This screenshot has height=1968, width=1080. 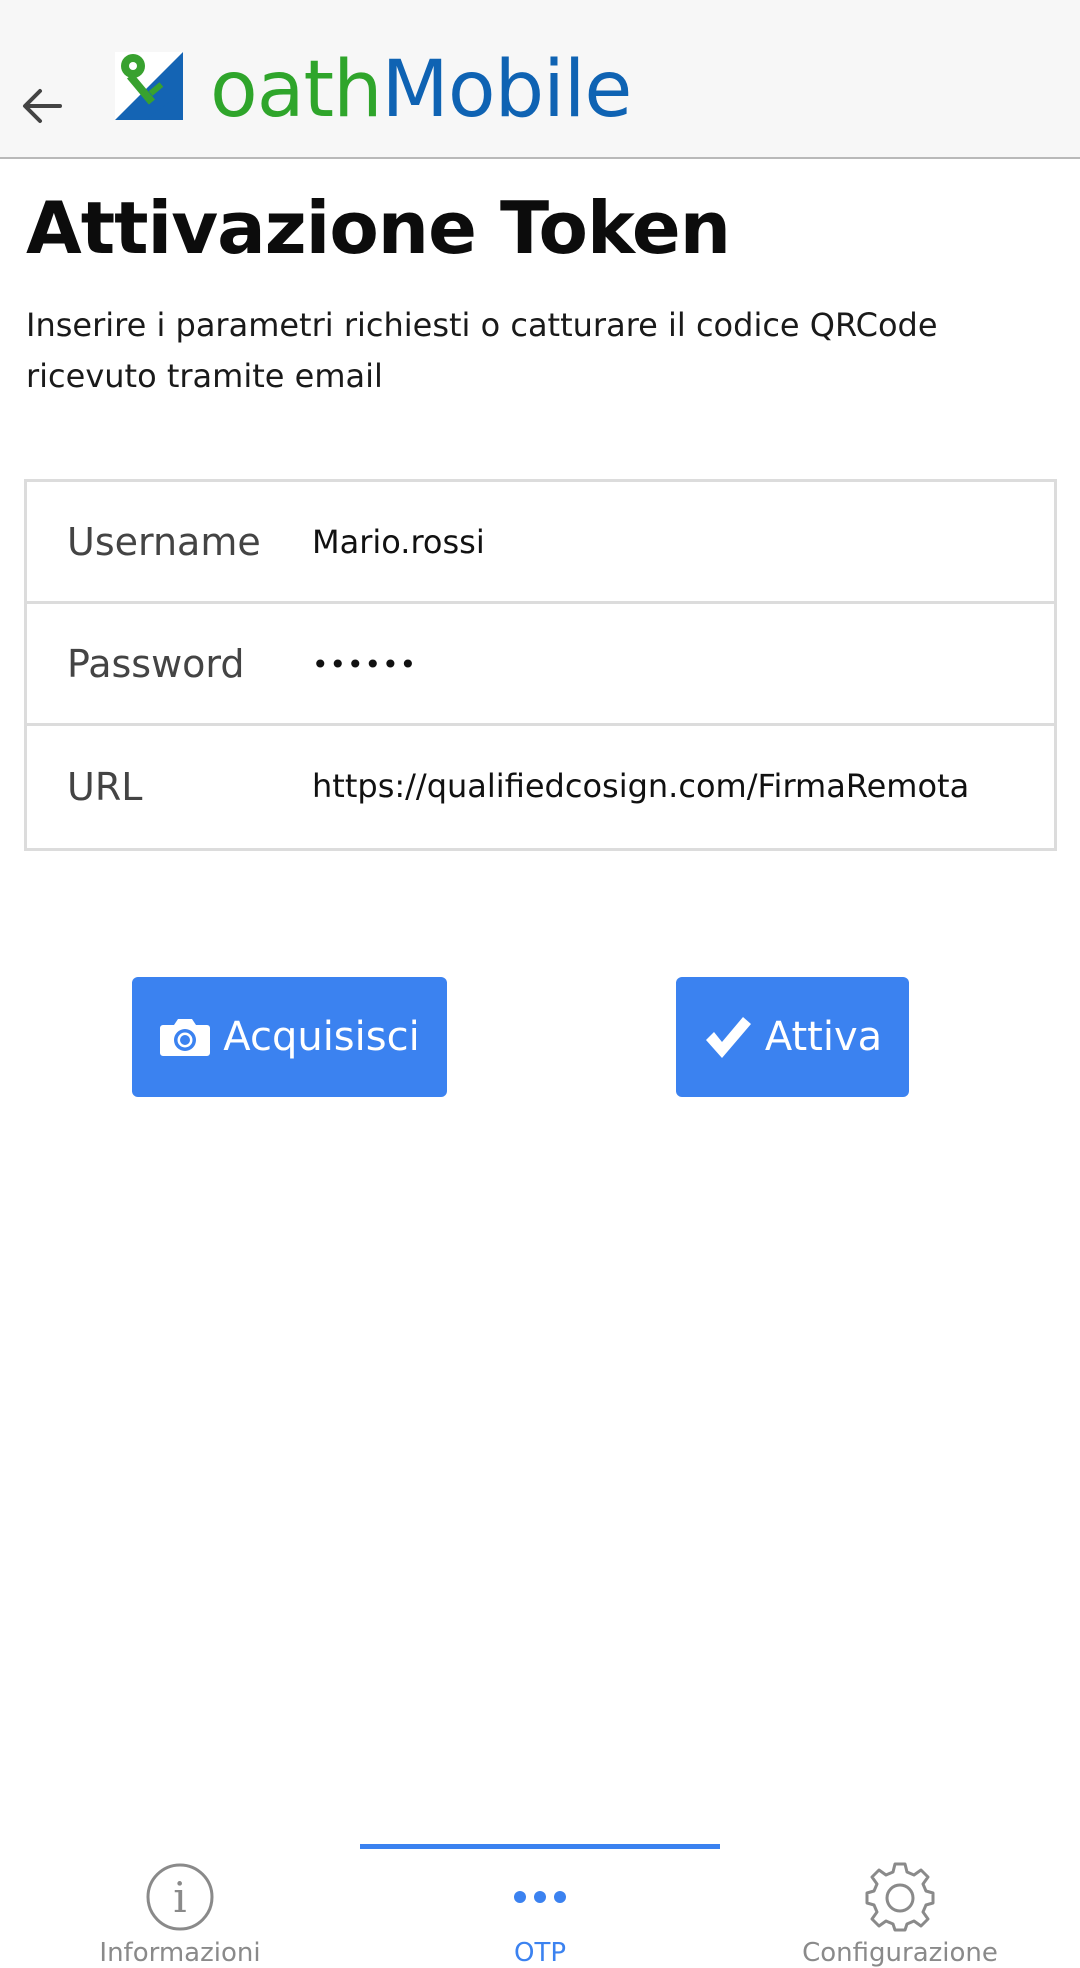 What do you see at coordinates (164, 541) in the screenshot?
I see `username-label: Username` at bounding box center [164, 541].